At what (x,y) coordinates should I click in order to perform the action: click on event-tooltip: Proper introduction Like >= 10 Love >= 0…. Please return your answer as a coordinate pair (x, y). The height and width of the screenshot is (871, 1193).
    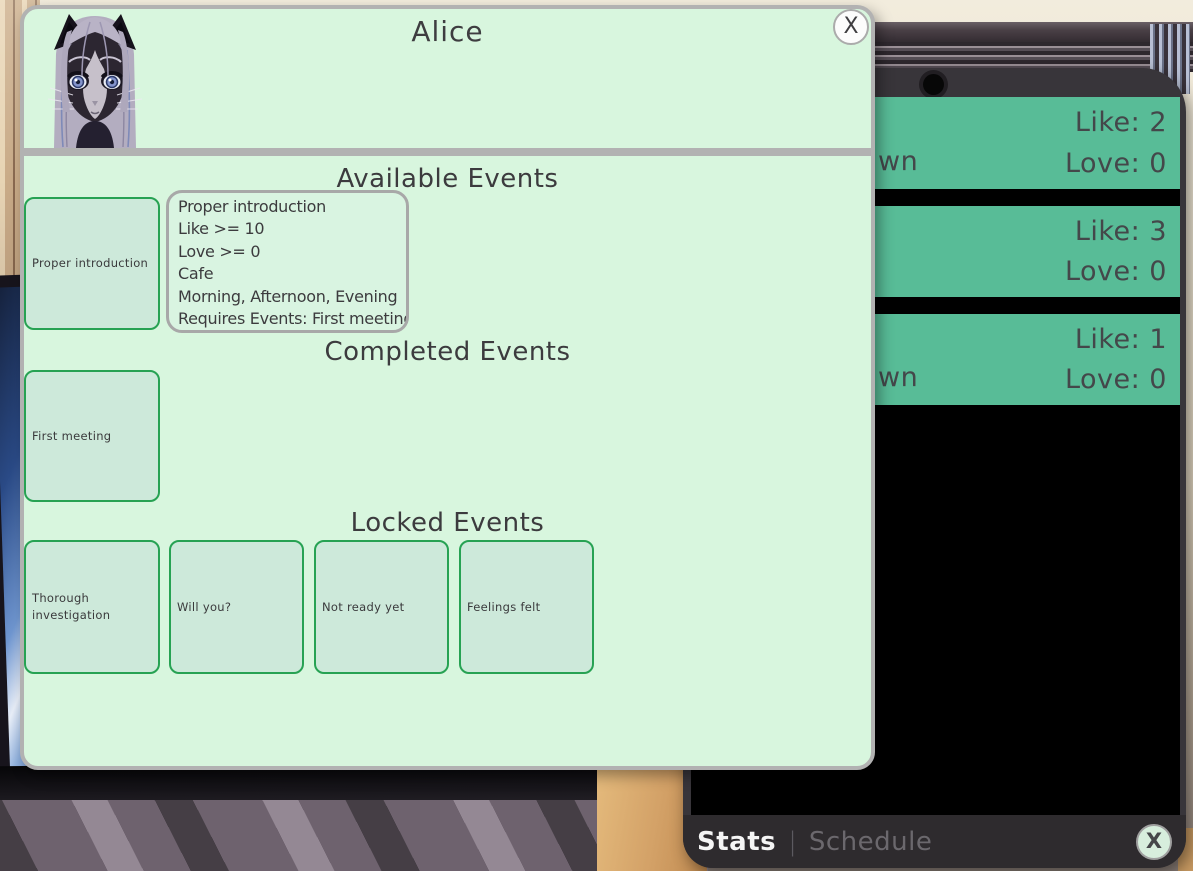
    Looking at the image, I should click on (287, 261).